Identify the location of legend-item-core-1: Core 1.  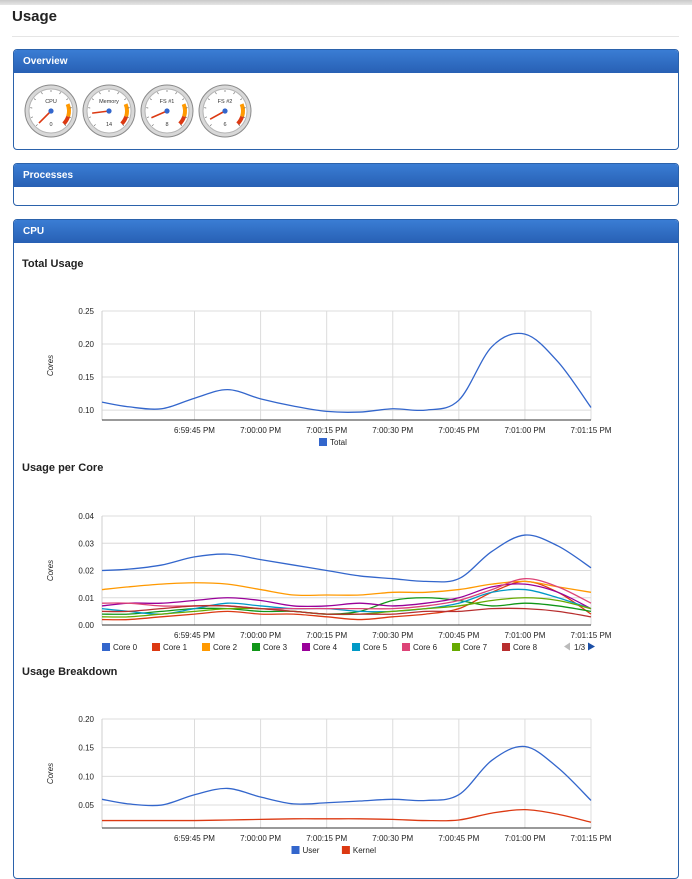
(175, 647).